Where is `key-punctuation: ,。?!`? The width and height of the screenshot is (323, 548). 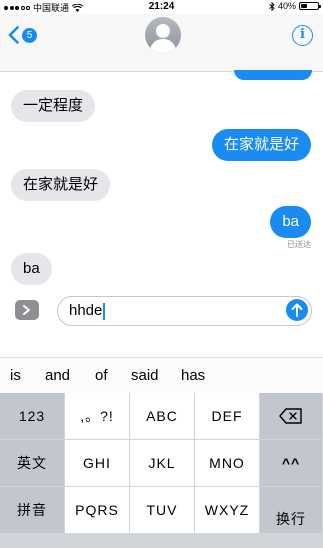 key-punctuation: ,。?! is located at coordinates (97, 416).